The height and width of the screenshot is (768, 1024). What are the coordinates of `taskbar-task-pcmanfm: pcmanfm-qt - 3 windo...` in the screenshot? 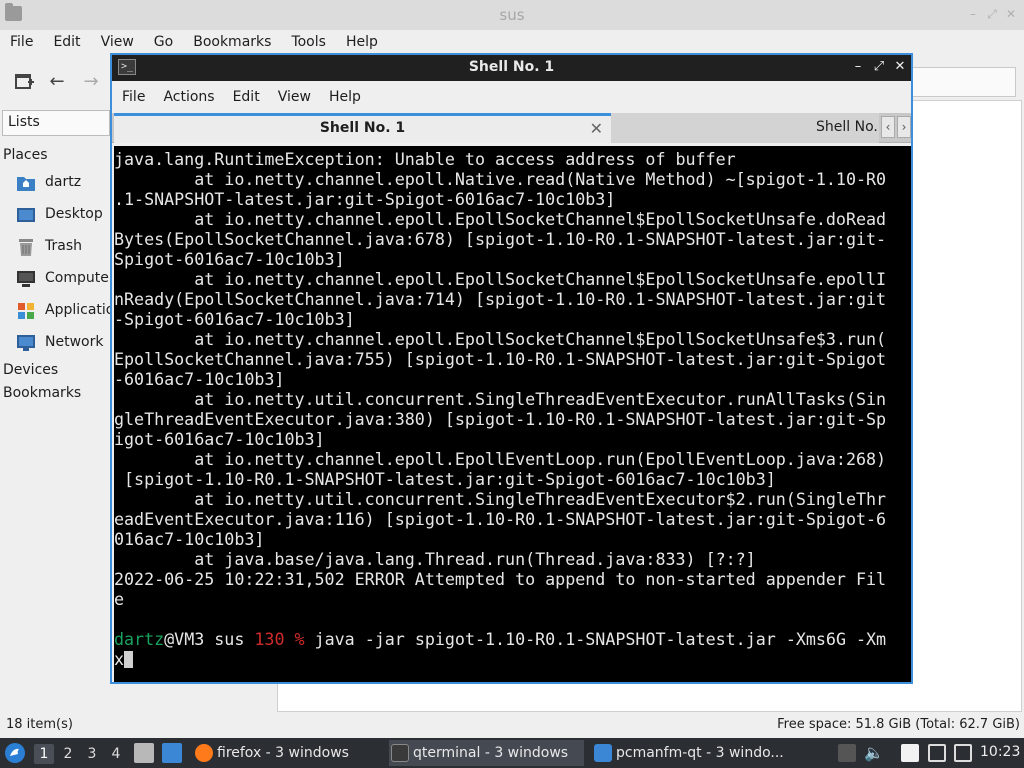 It's located at (692, 753).